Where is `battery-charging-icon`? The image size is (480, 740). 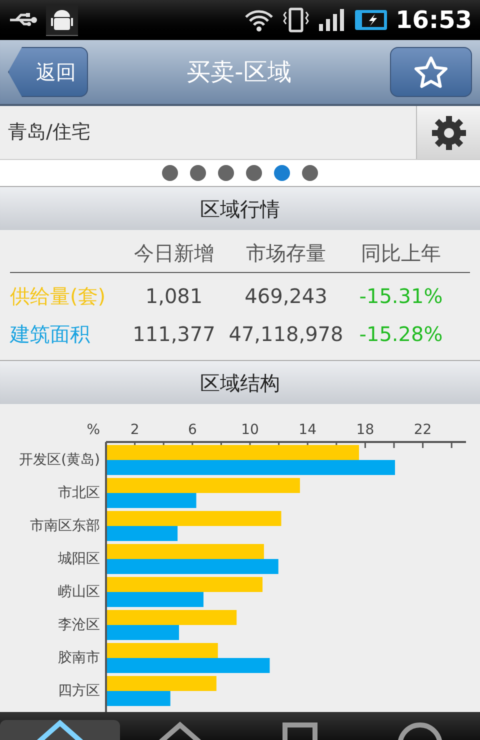
battery-charging-icon is located at coordinates (371, 20).